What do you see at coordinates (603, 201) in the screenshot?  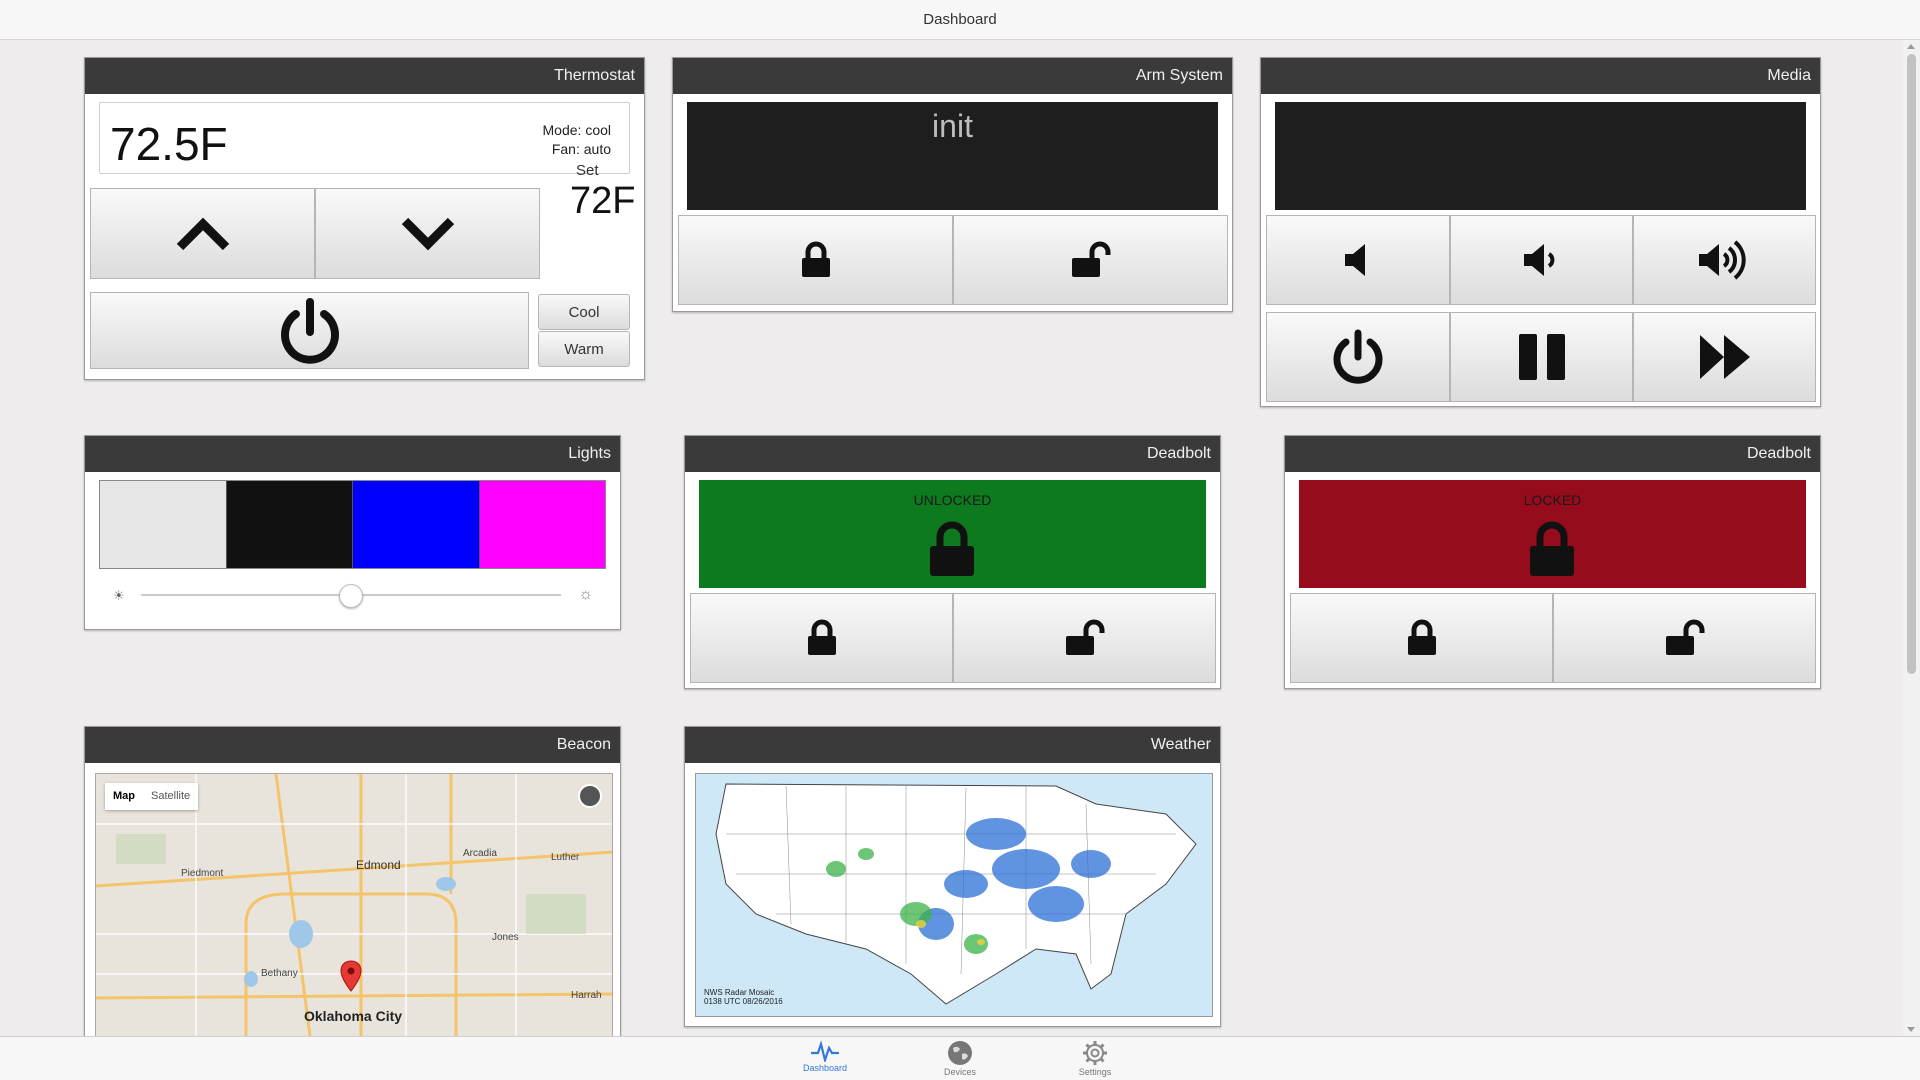 I see `set-temperature: 72F` at bounding box center [603, 201].